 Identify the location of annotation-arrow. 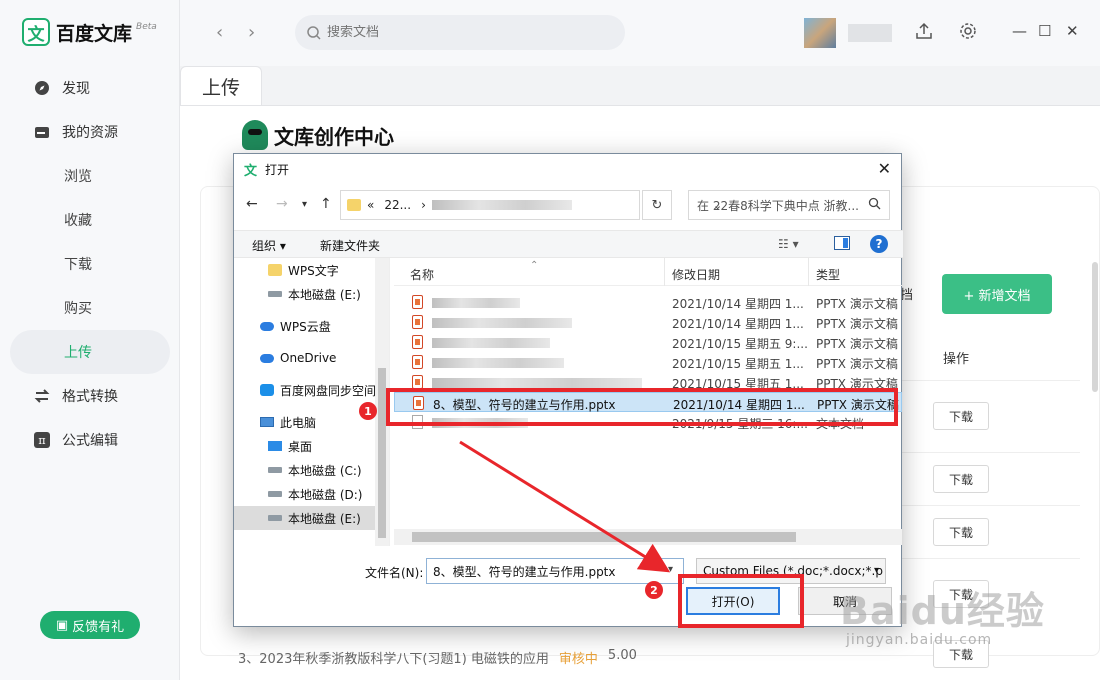
(565, 506).